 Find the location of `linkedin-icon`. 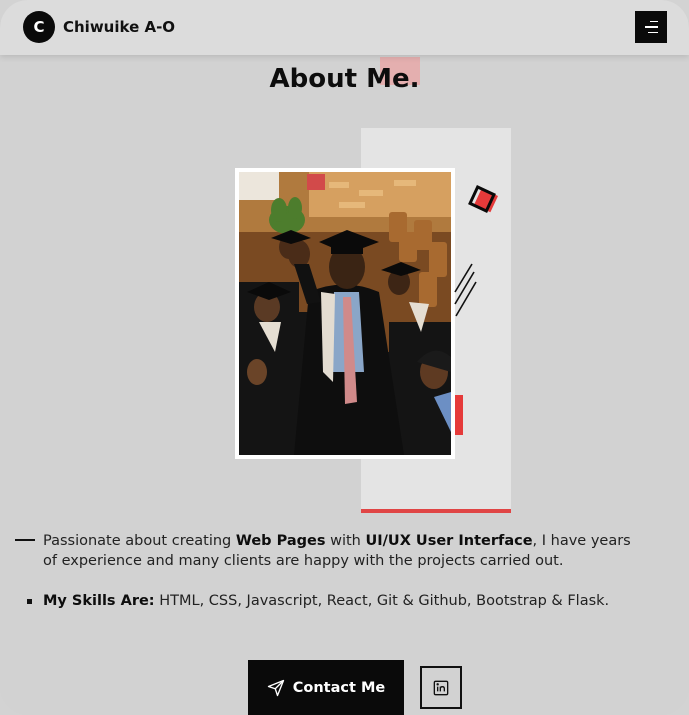

linkedin-icon is located at coordinates (441, 687).